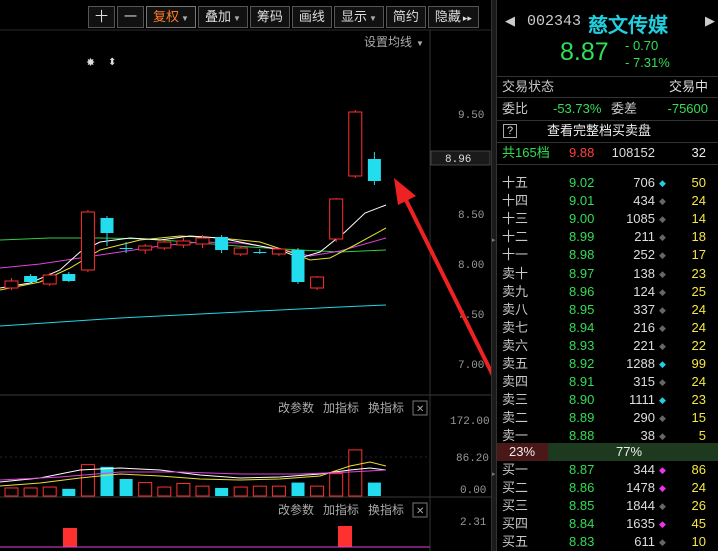  What do you see at coordinates (515, 400) in the screenshot?
I see `level-label: 卖三` at bounding box center [515, 400].